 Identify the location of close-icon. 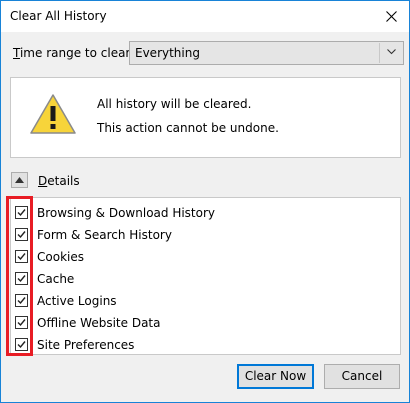
(391, 16).